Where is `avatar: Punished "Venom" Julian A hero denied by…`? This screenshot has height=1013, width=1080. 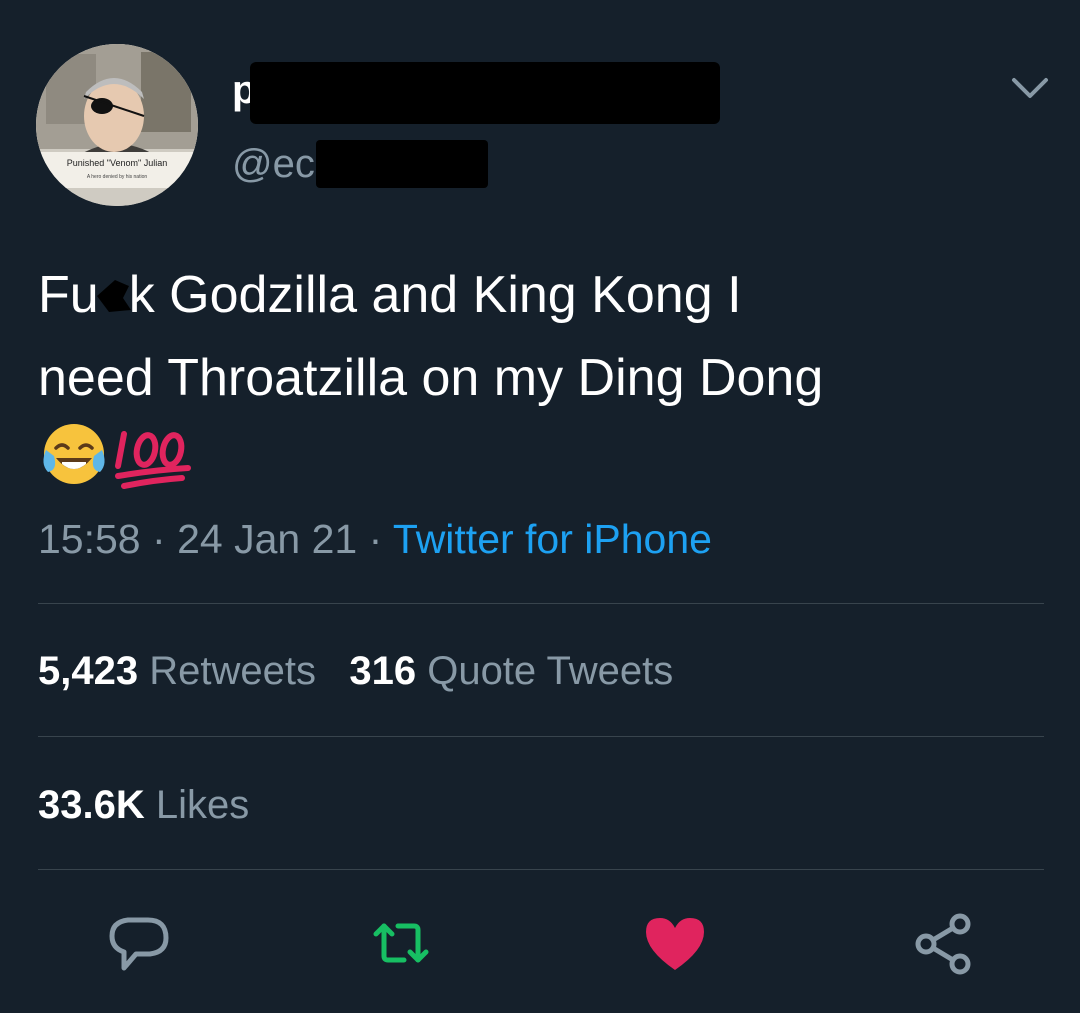 avatar: Punished "Venom" Julian A hero denied by… is located at coordinates (117, 125).